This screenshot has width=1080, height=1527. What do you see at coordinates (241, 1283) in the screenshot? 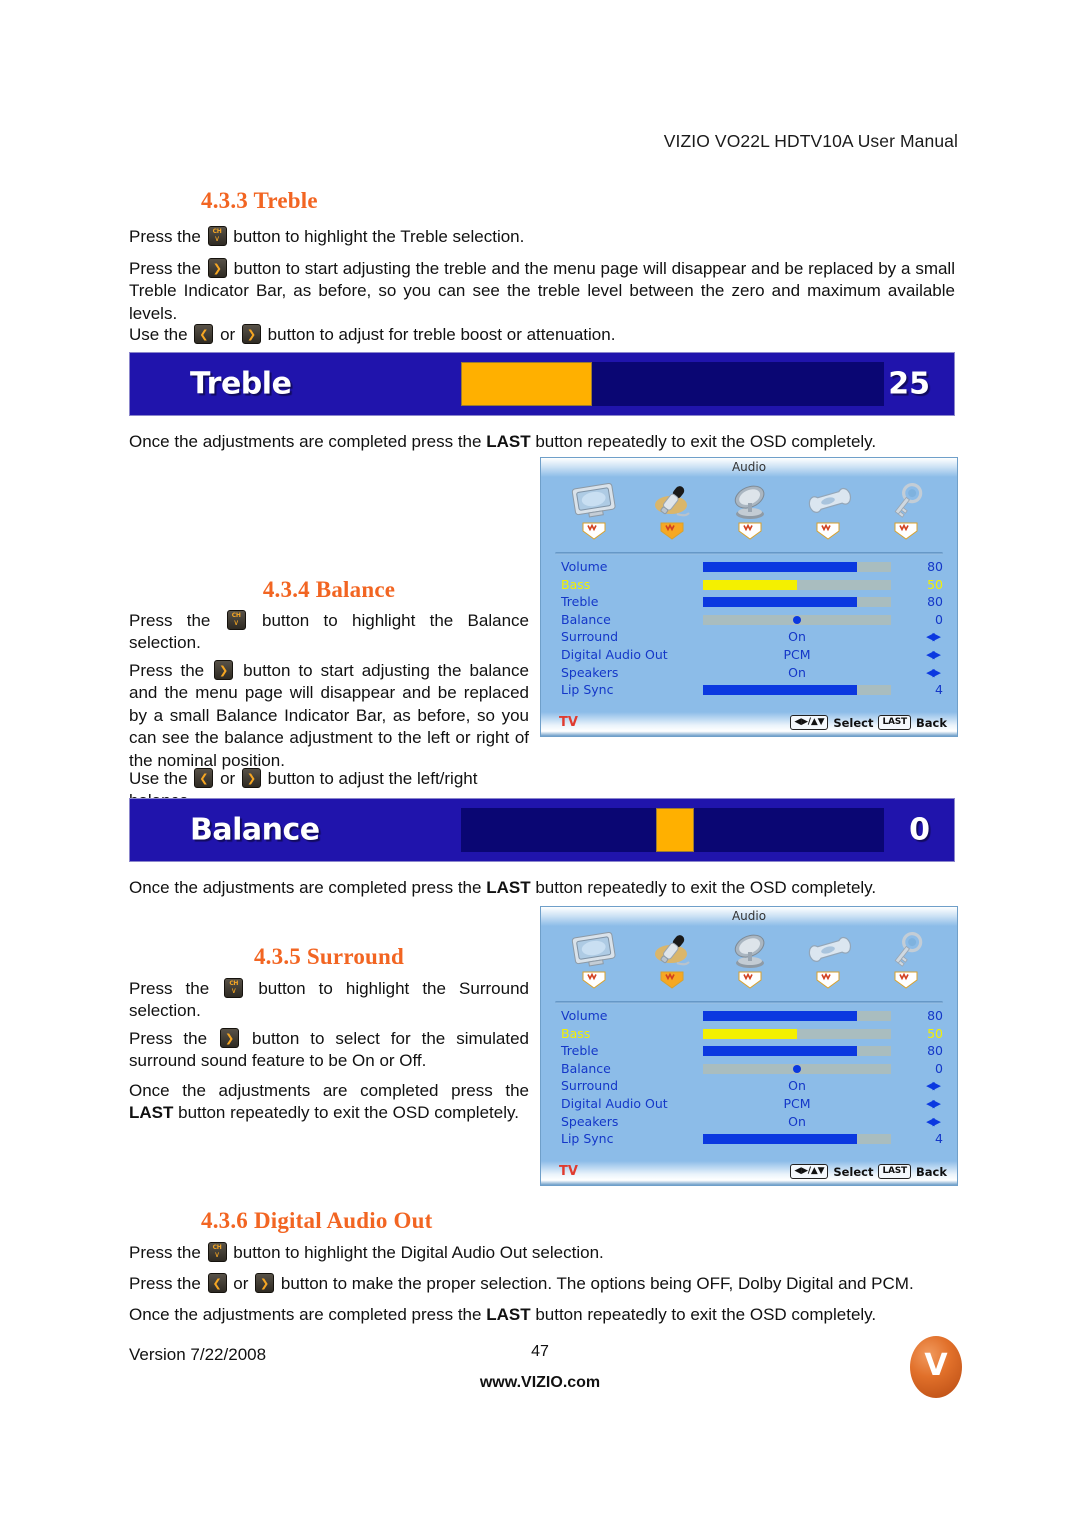
I see `dao-p2-or: or` at bounding box center [241, 1283].